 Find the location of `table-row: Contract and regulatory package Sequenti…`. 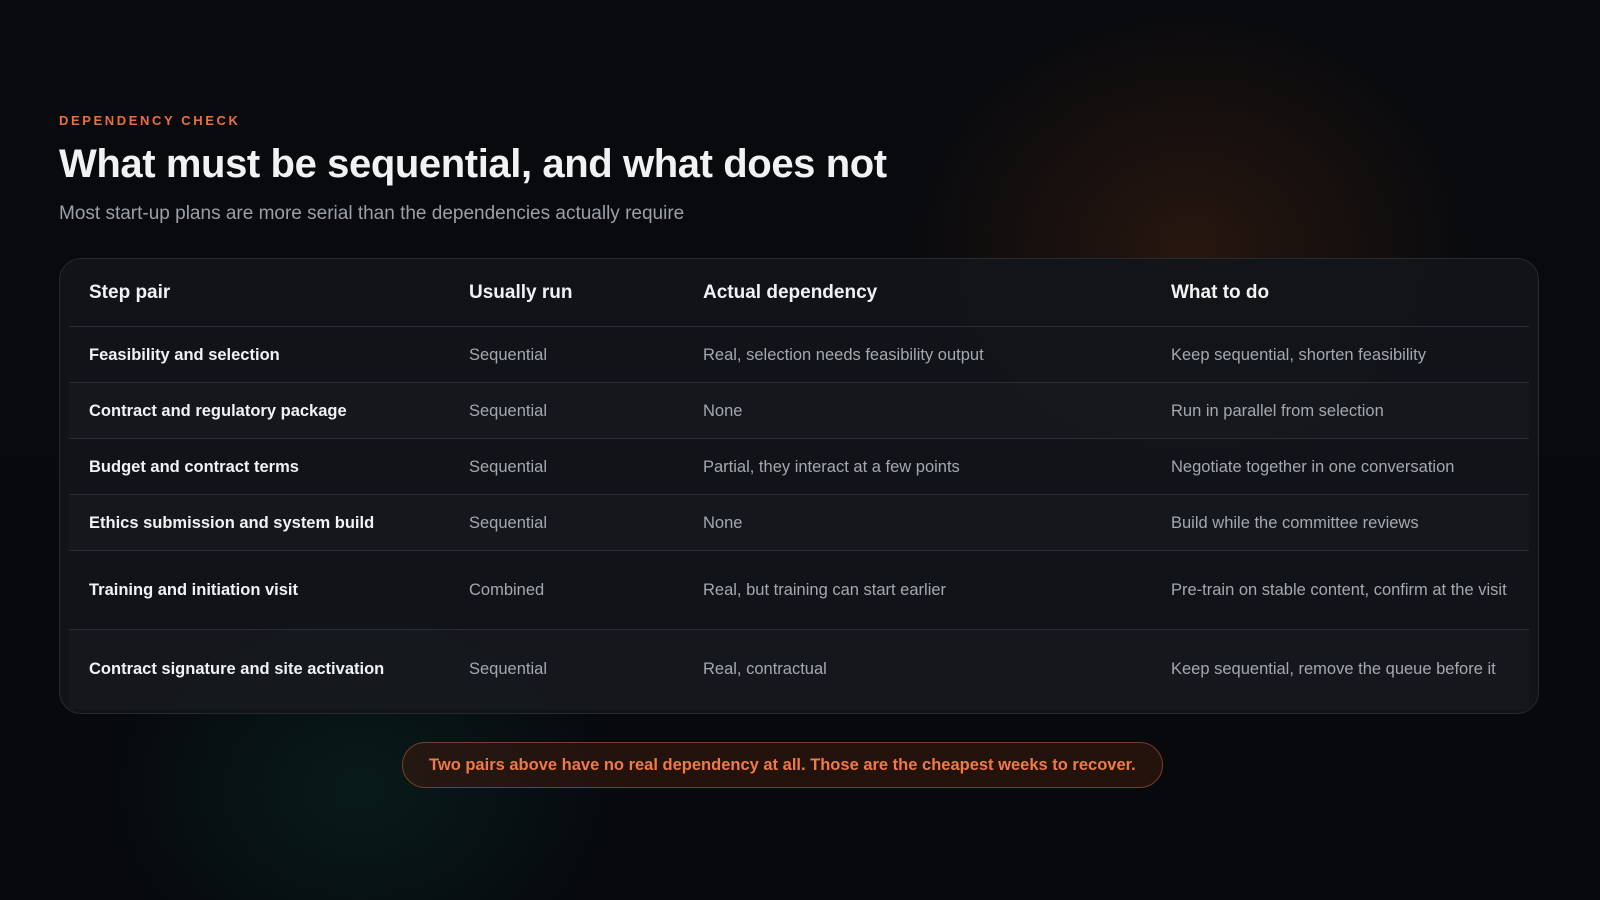

table-row: Contract and regulatory package Sequenti… is located at coordinates (799, 410).